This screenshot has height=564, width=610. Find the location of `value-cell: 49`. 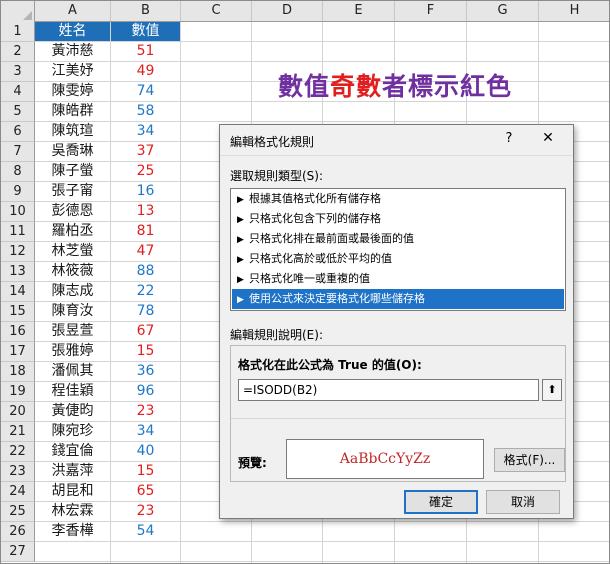

value-cell: 49 is located at coordinates (145, 71).